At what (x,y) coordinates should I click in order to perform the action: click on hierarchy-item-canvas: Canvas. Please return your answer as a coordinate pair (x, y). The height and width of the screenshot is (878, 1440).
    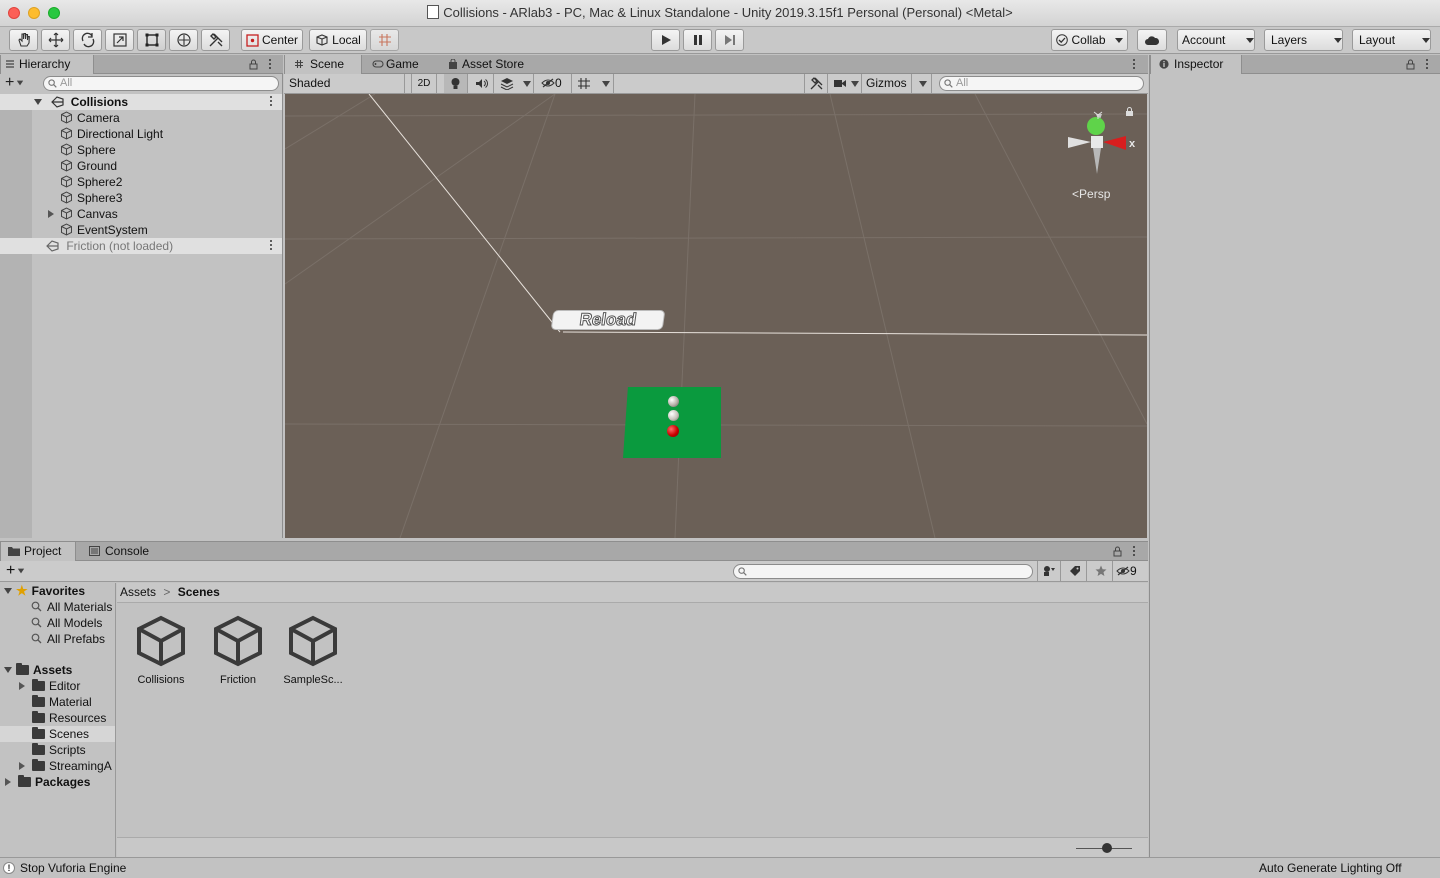
    Looking at the image, I should click on (83, 214).